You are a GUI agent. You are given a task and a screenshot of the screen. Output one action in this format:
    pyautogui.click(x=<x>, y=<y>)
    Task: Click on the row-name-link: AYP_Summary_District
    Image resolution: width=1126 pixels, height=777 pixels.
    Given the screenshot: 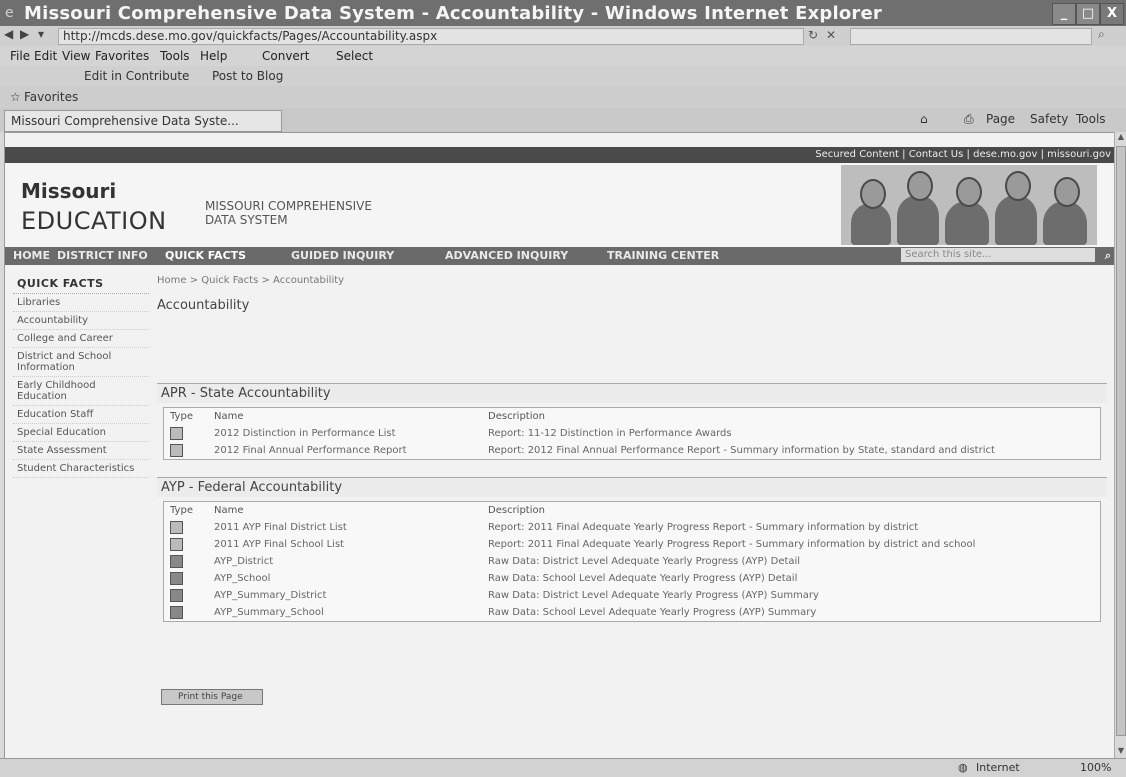 What is the action you would take?
    pyautogui.click(x=349, y=595)
    